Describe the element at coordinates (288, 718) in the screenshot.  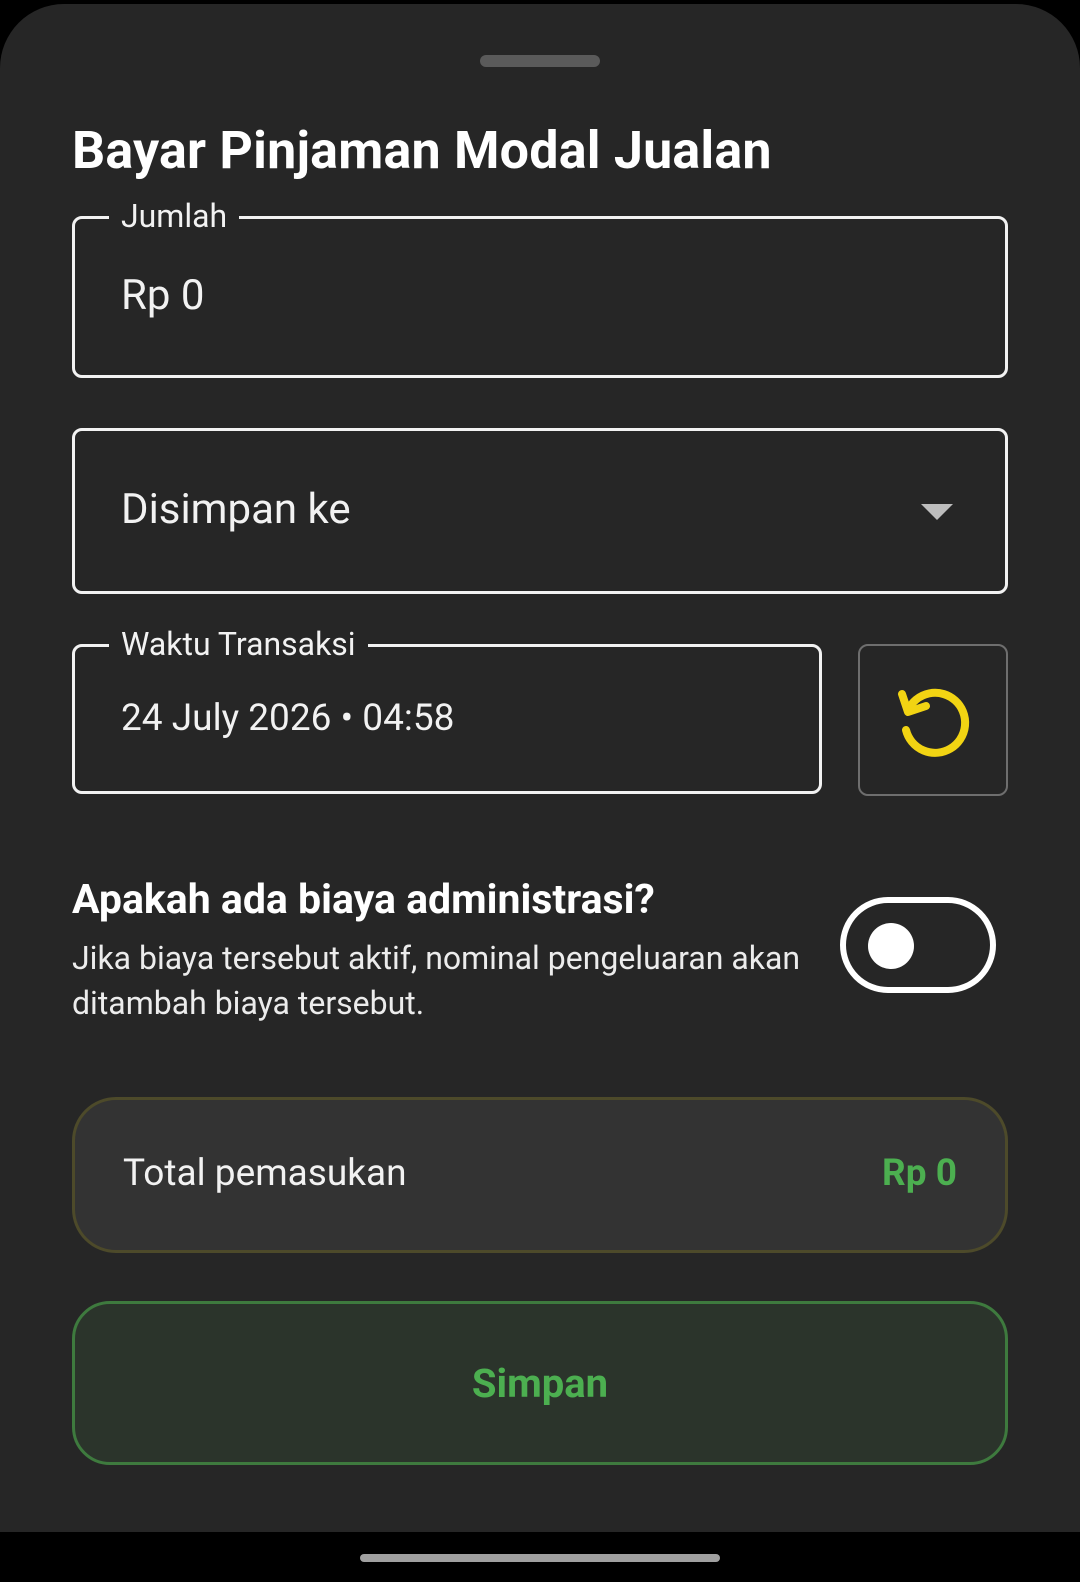
I see `transaction-time-value: 24 July 2026 • 04:58` at that location.